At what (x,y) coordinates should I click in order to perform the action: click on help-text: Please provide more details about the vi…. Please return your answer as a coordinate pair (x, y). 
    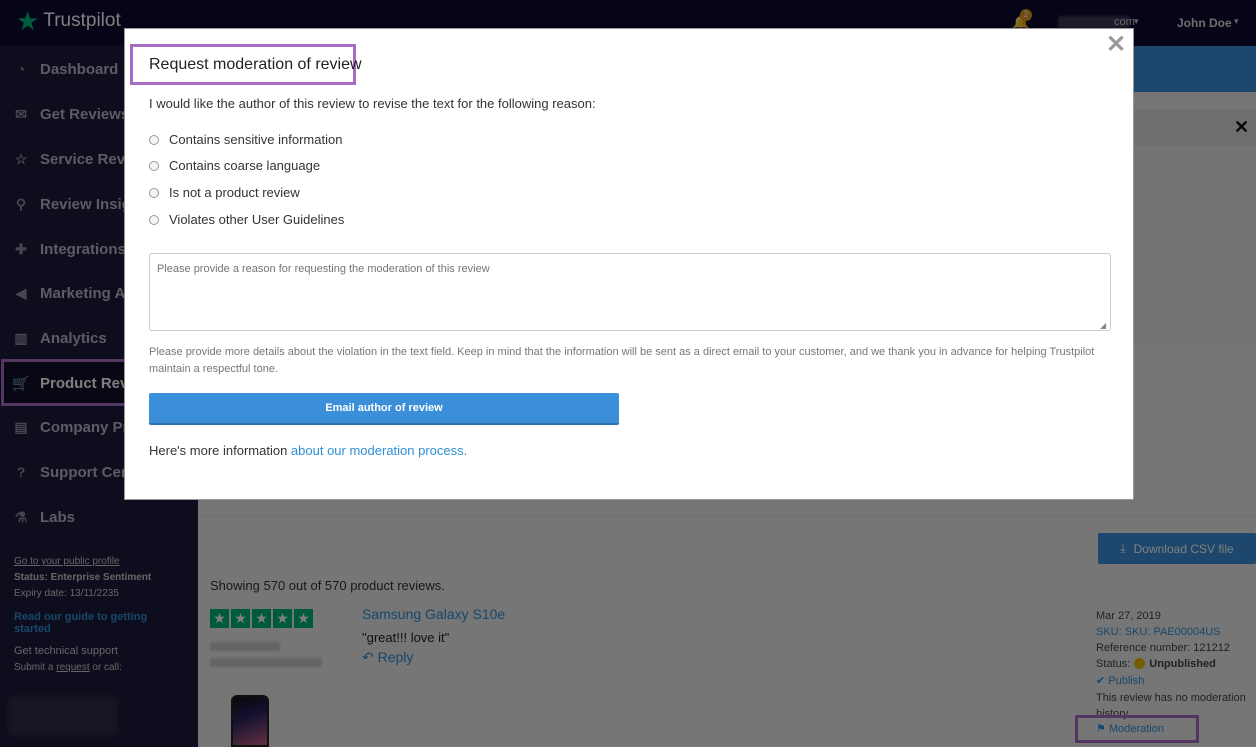
    Looking at the image, I should click on (622, 360).